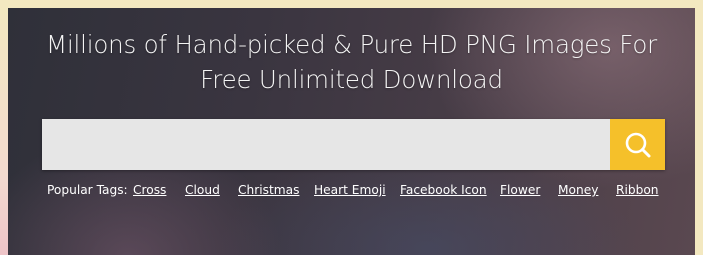 This screenshot has height=255, width=703. Describe the element at coordinates (87, 190) in the screenshot. I see `popular-tags-label: Popular Tags:` at that location.